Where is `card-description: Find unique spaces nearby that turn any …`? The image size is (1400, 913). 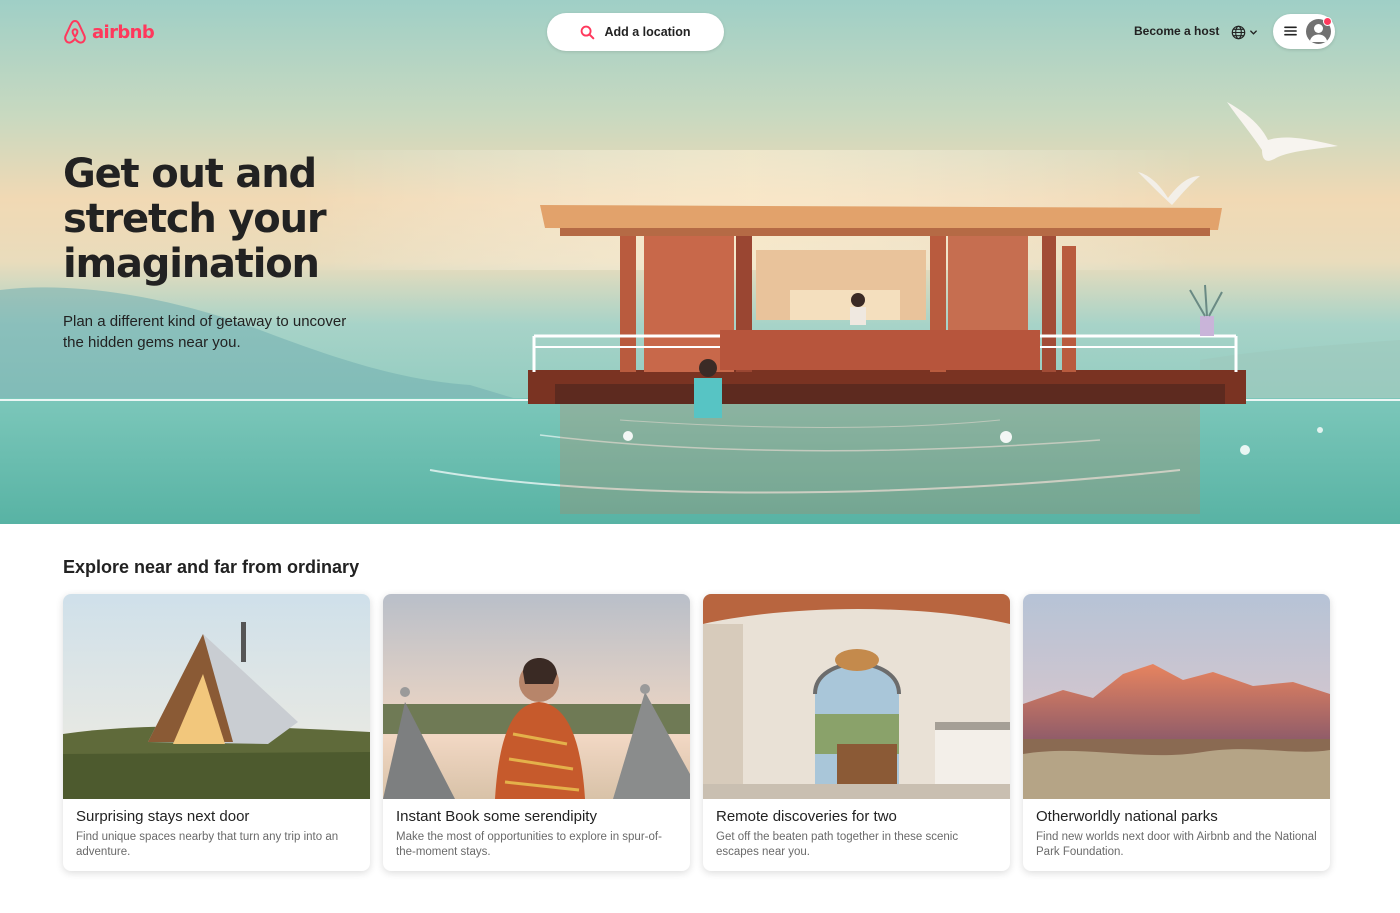 card-description: Find unique spaces nearby that turn any … is located at coordinates (207, 844).